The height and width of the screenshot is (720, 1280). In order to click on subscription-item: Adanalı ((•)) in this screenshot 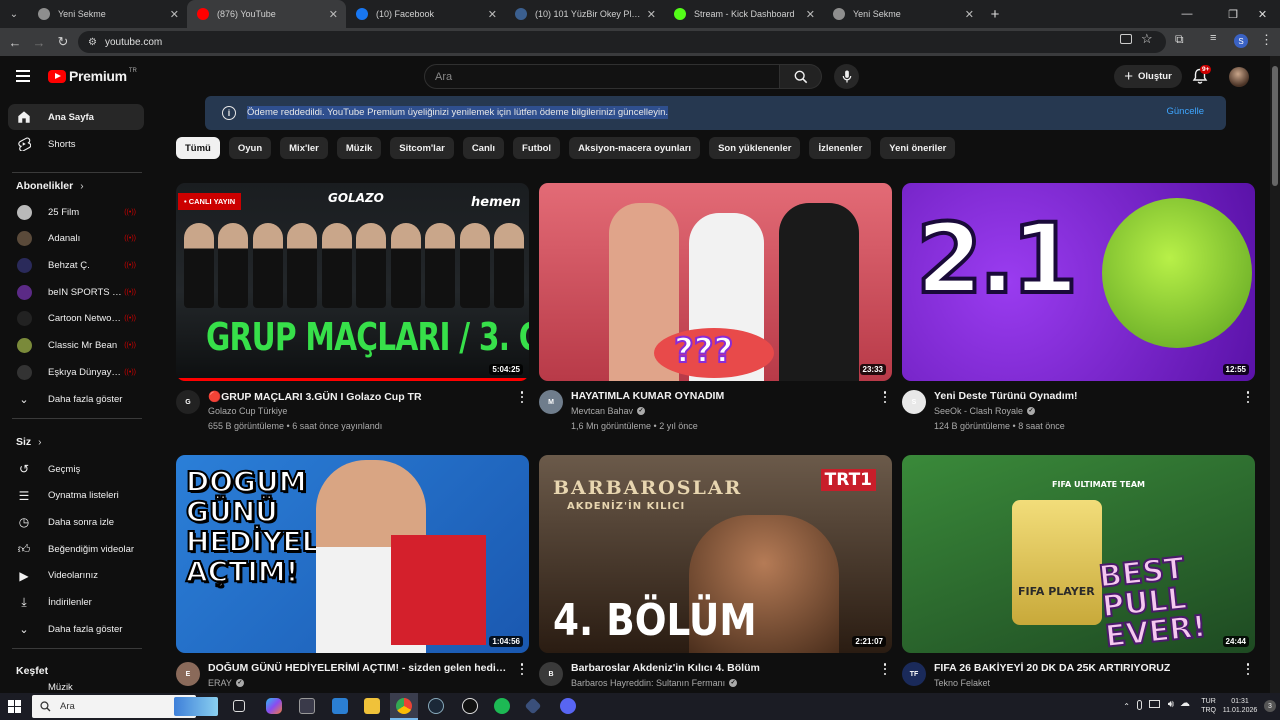, I will do `click(76, 239)`.